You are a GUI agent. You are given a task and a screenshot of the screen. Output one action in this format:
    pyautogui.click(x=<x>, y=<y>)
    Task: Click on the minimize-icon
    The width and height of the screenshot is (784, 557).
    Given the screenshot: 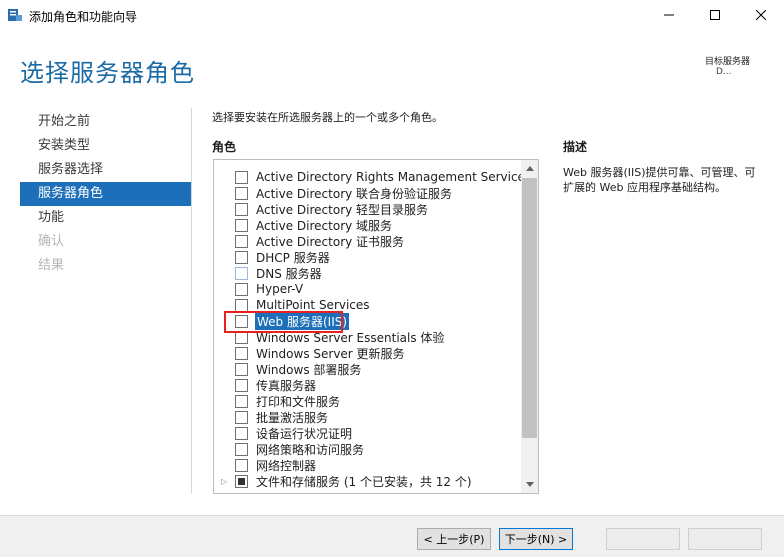 What is the action you would take?
    pyautogui.click(x=669, y=16)
    